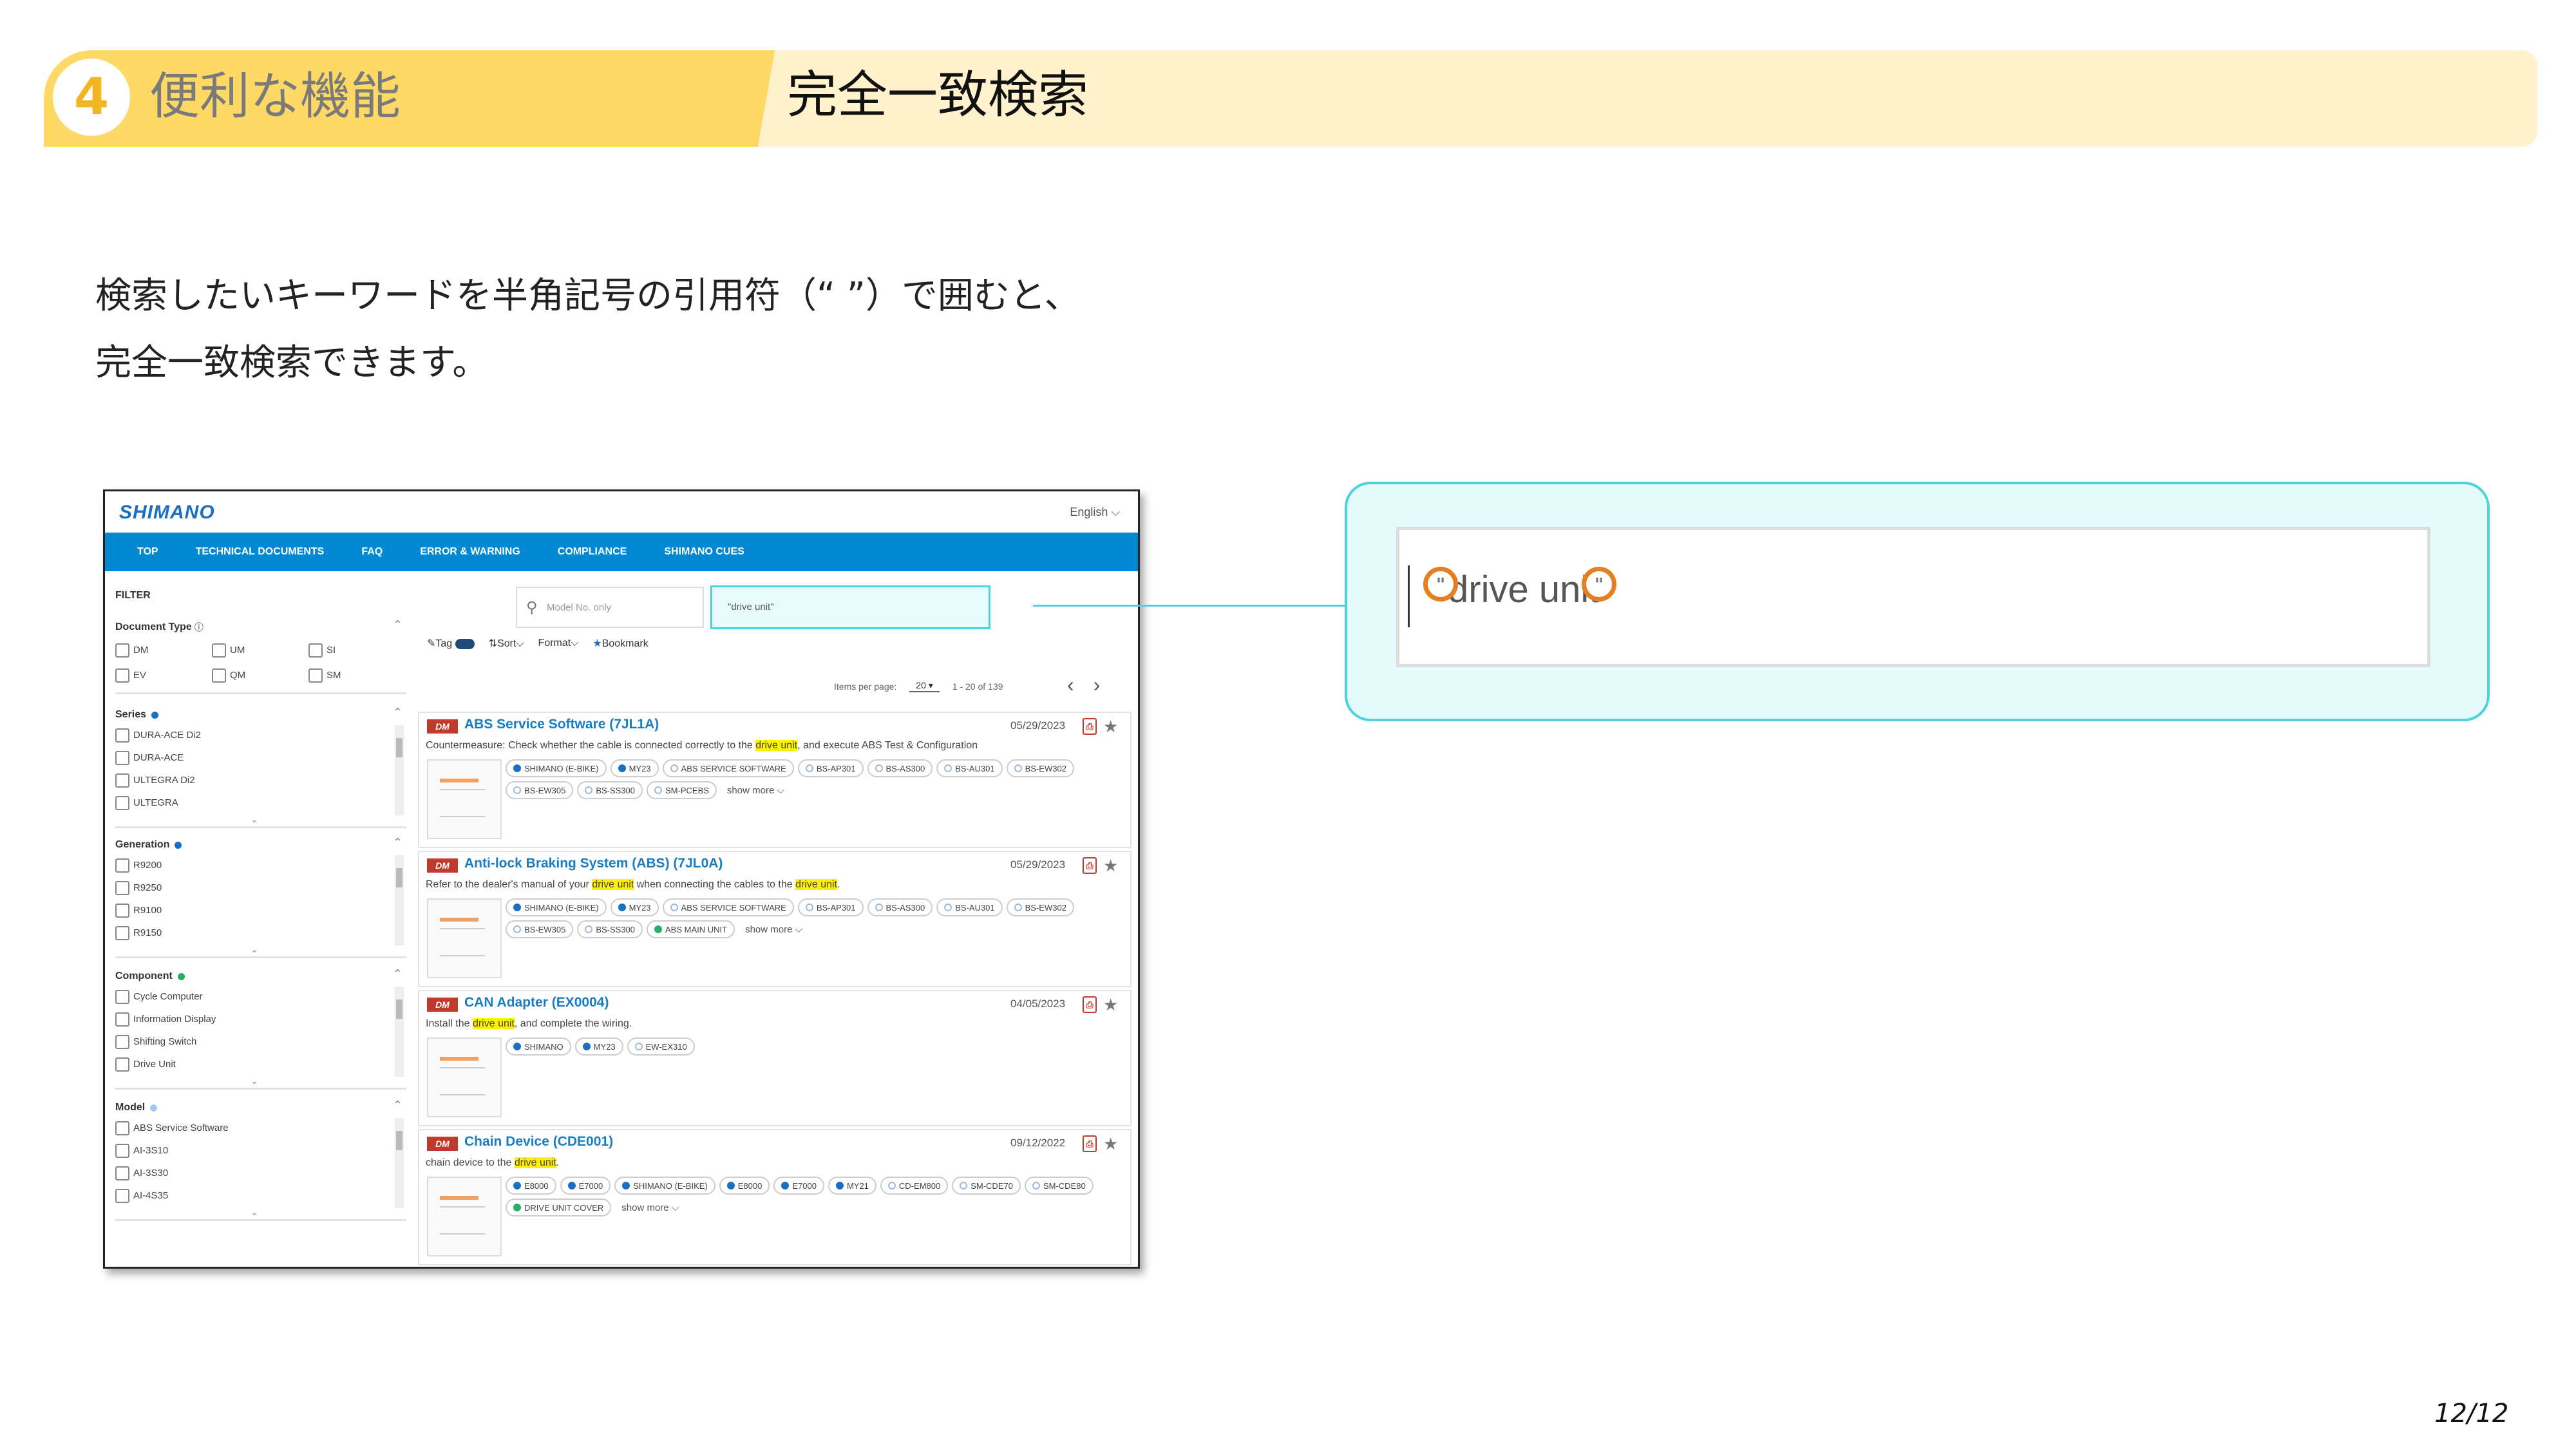  Describe the element at coordinates (593, 863) in the screenshot. I see `result-title: Anti-lock Braking System (ABS) (7JL0A)` at that location.